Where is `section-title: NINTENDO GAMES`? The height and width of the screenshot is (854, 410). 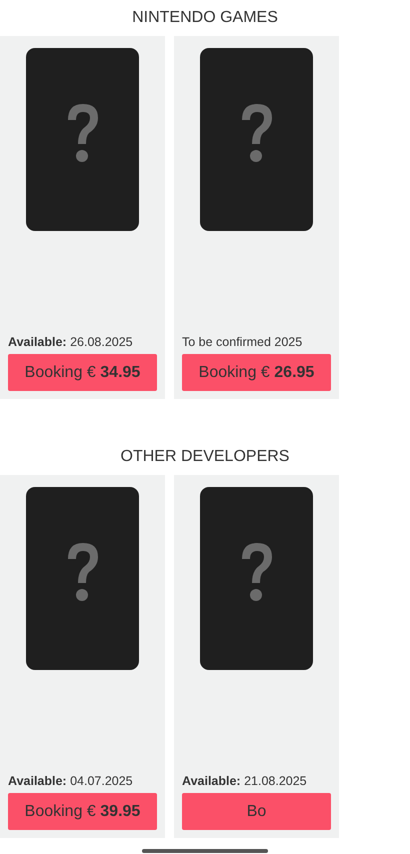
section-title: NINTENDO GAMES is located at coordinates (205, 18).